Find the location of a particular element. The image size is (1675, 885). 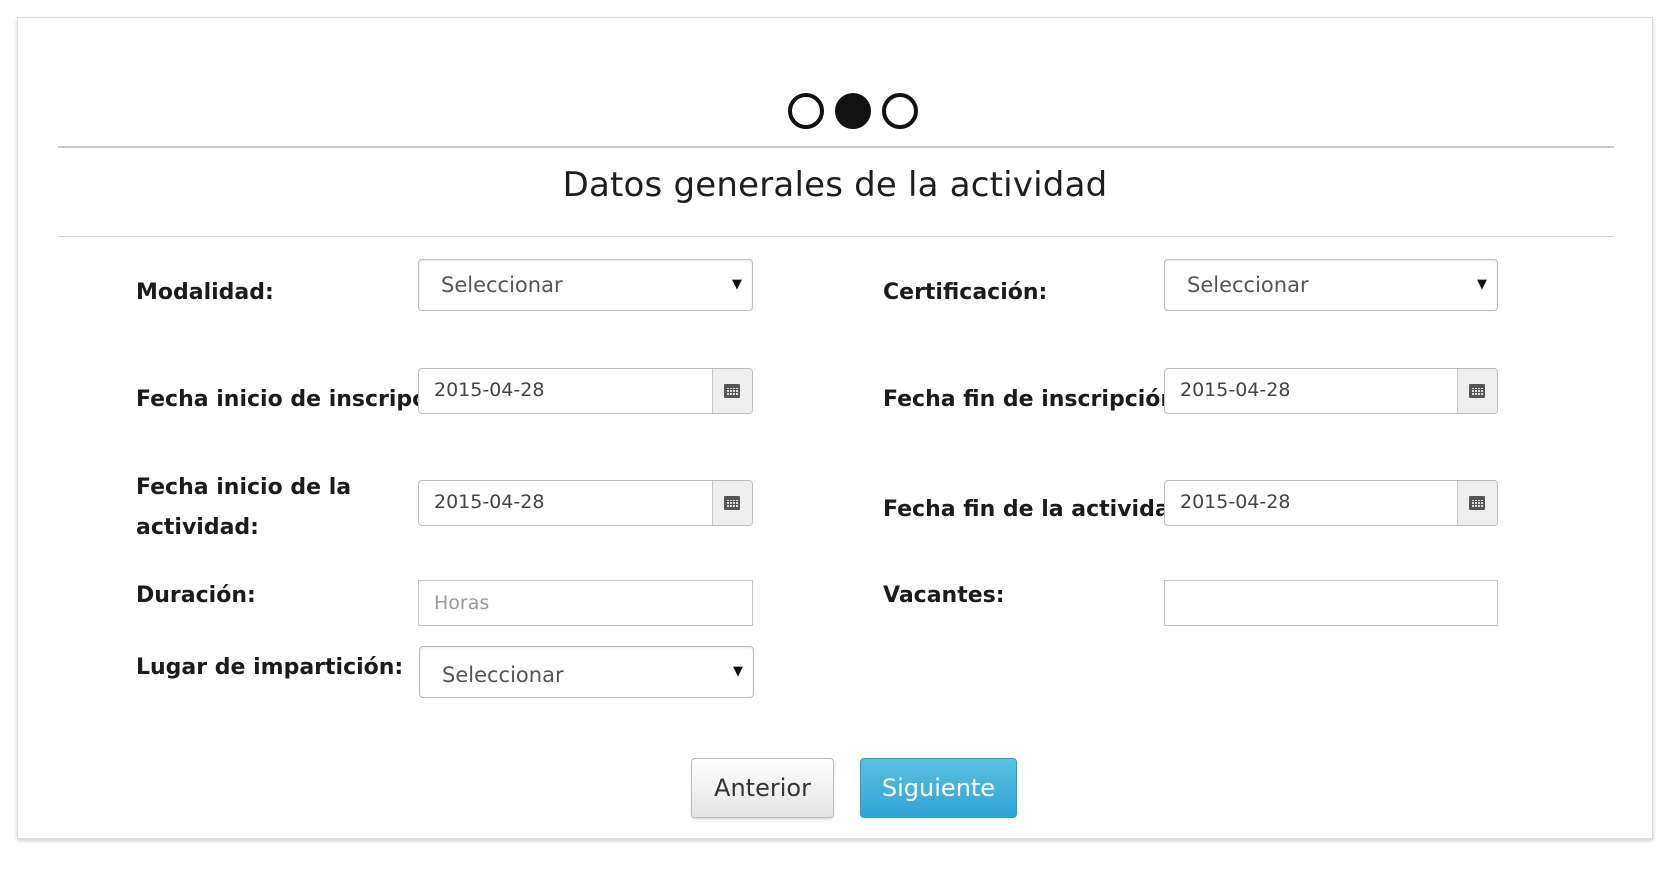

certificacion-label: Certificación: is located at coordinates (965, 292).